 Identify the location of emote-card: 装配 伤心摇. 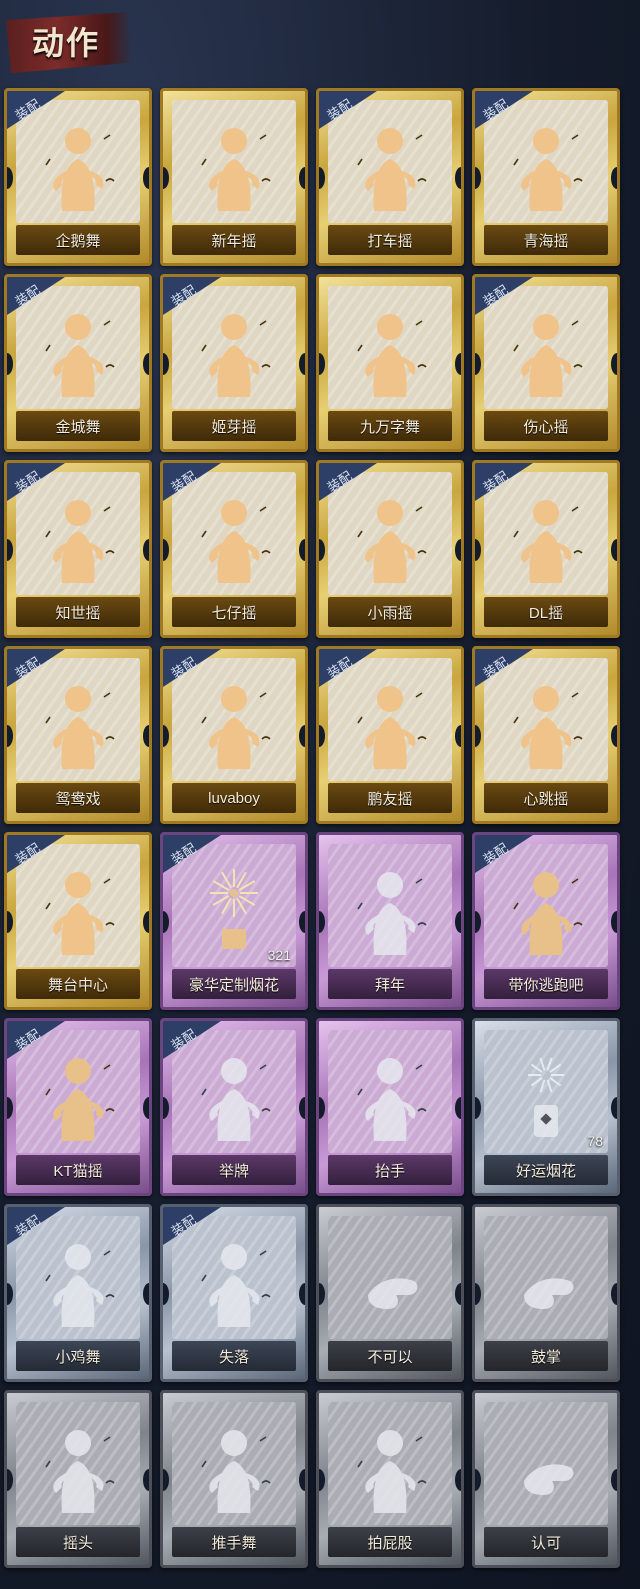
(546, 363).